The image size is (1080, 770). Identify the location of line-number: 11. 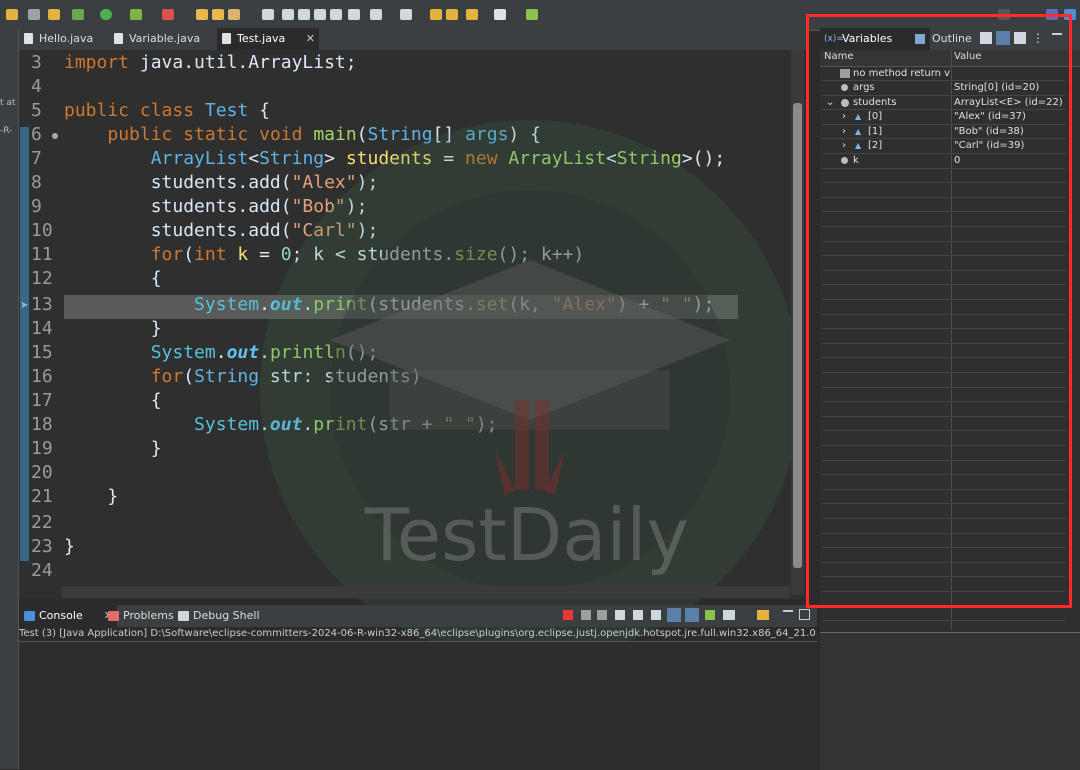
(42, 254).